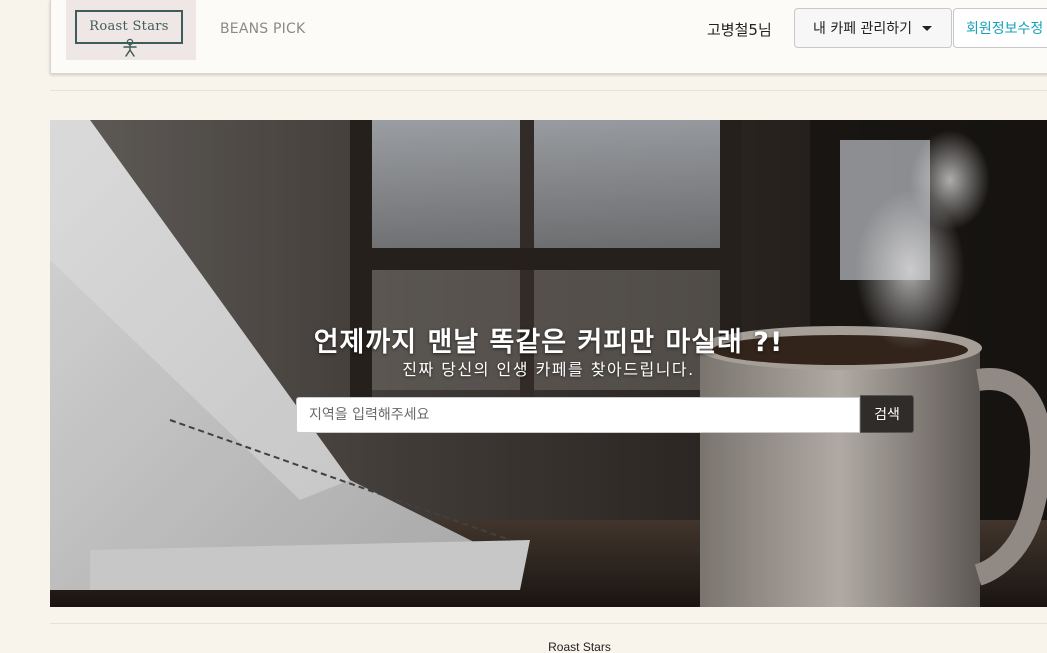  Describe the element at coordinates (548, 369) in the screenshot. I see `hero-subtitle: 진짜 당신의 인생 카페를 찾아드립니다.` at that location.